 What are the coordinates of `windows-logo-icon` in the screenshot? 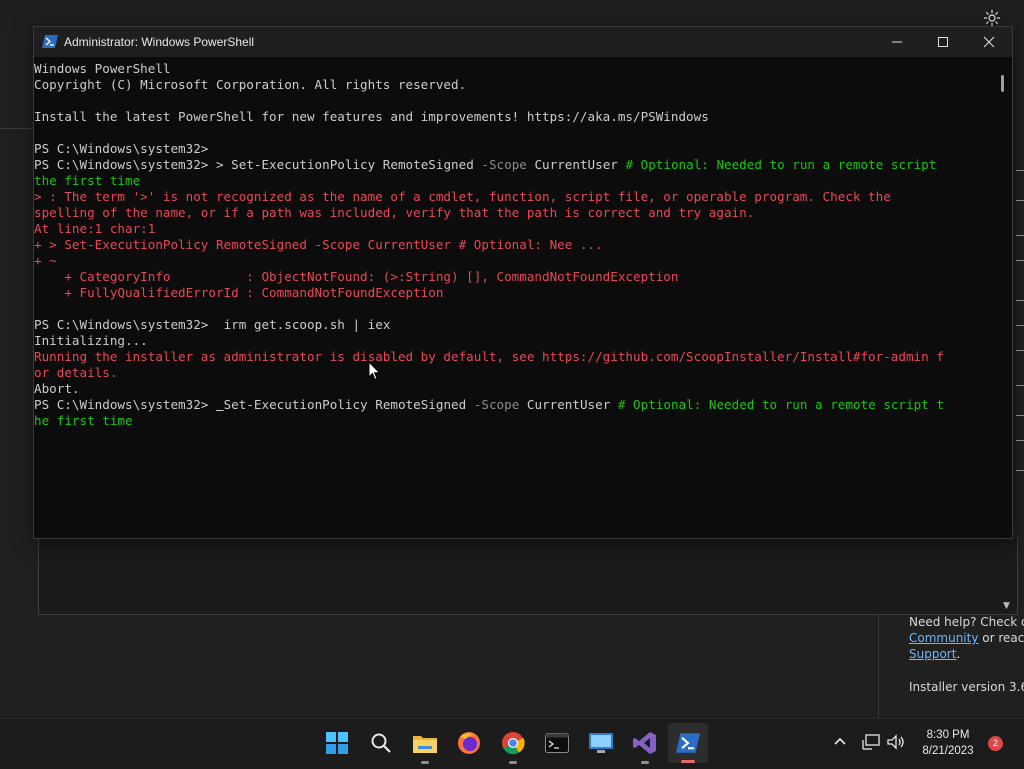 It's located at (337, 743).